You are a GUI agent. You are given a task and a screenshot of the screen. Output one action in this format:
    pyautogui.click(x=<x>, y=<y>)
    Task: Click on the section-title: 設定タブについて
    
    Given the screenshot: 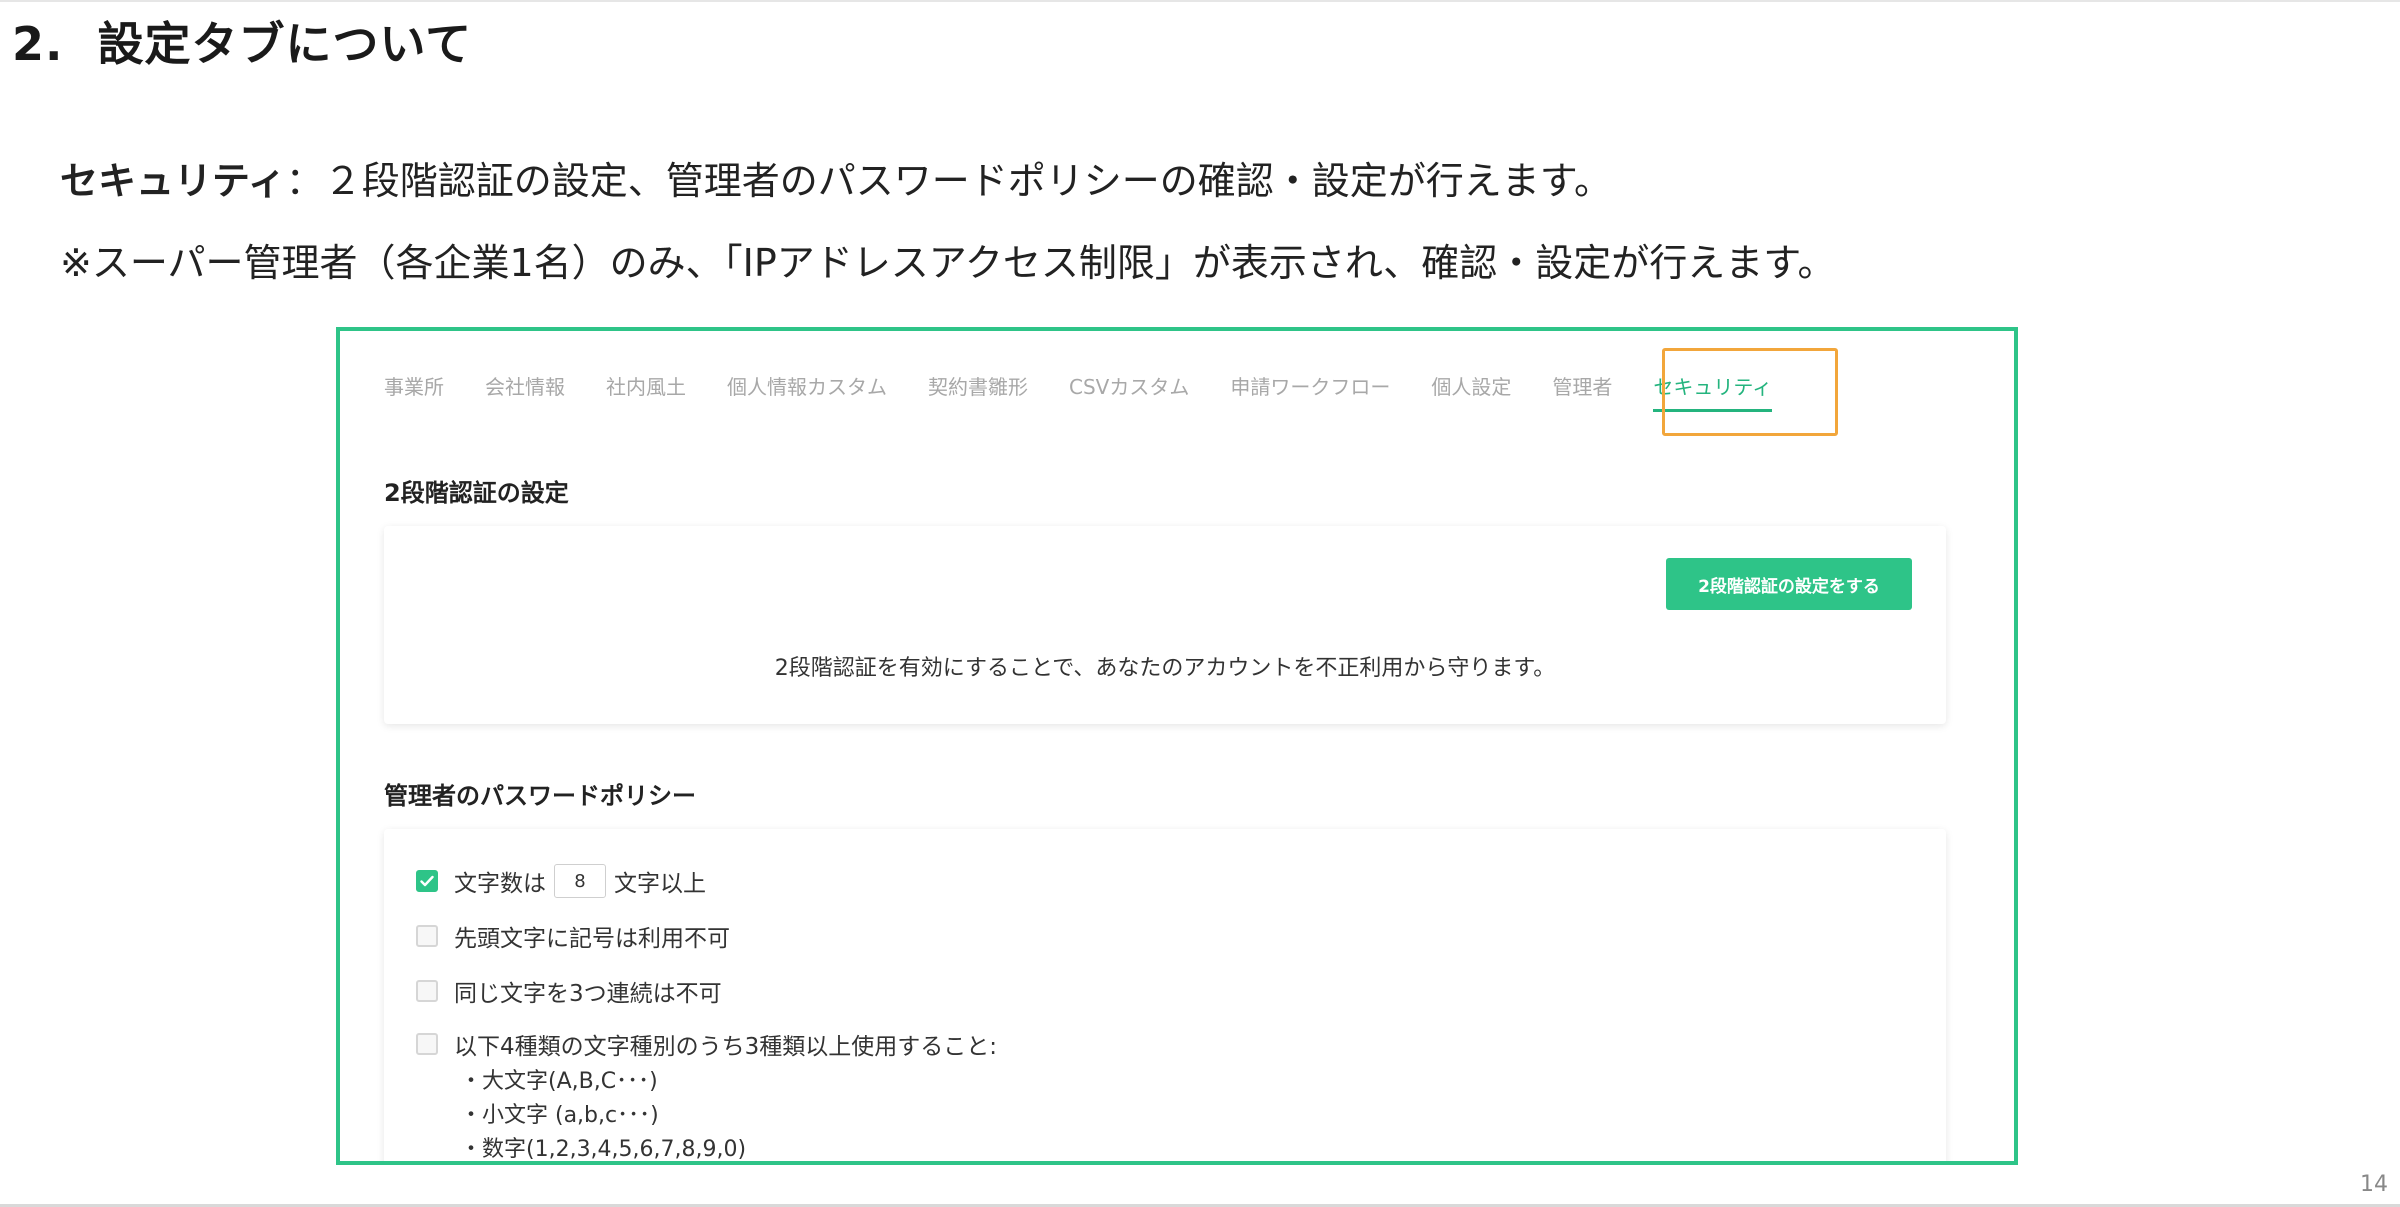 What is the action you would take?
    pyautogui.click(x=285, y=44)
    